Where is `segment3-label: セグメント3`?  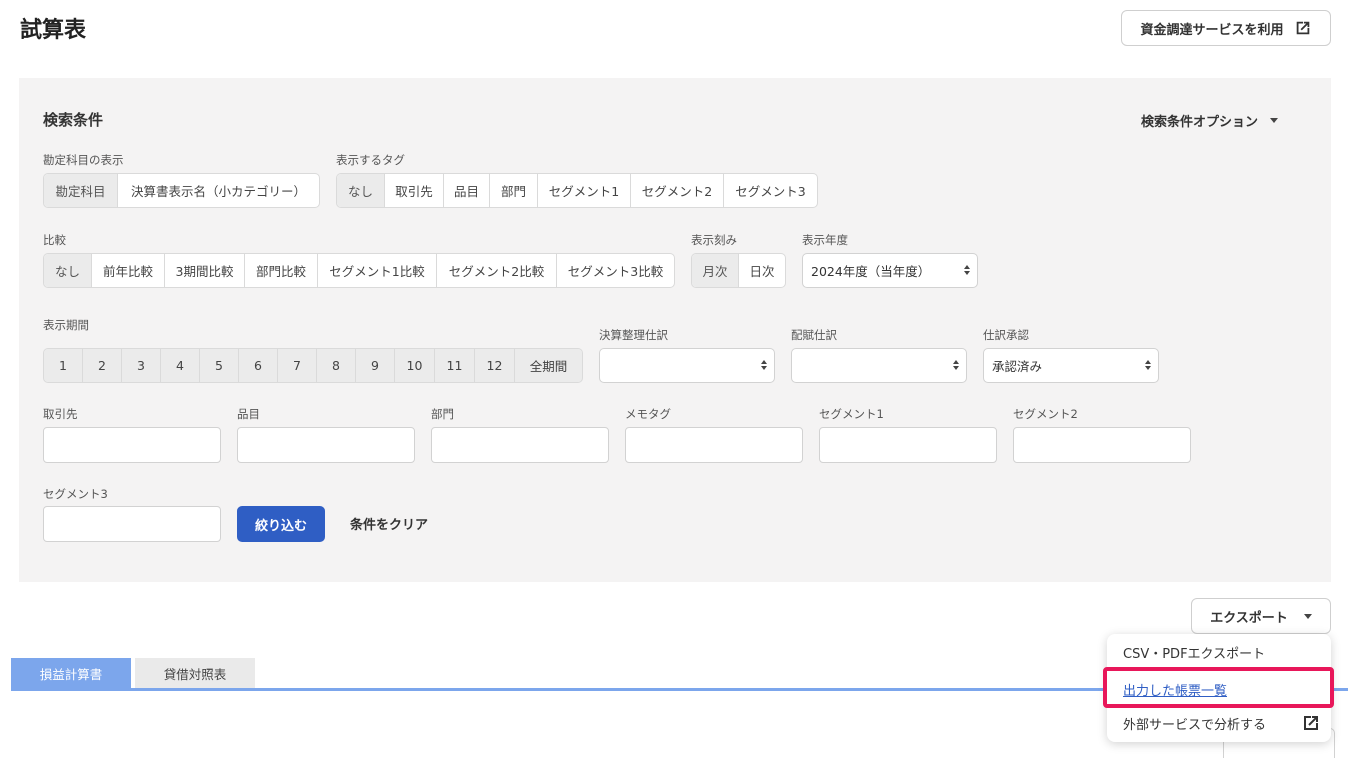 segment3-label: セグメント3 is located at coordinates (75, 494).